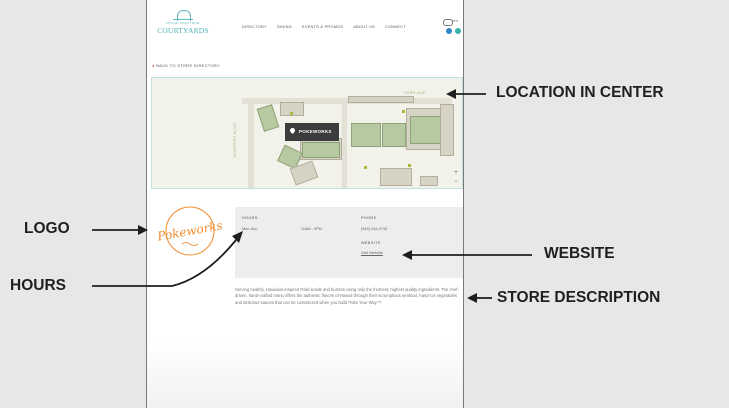 The width and height of the screenshot is (729, 408). What do you see at coordinates (579, 297) in the screenshot?
I see `annotation-description: STORE DESCRIPTION` at bounding box center [579, 297].